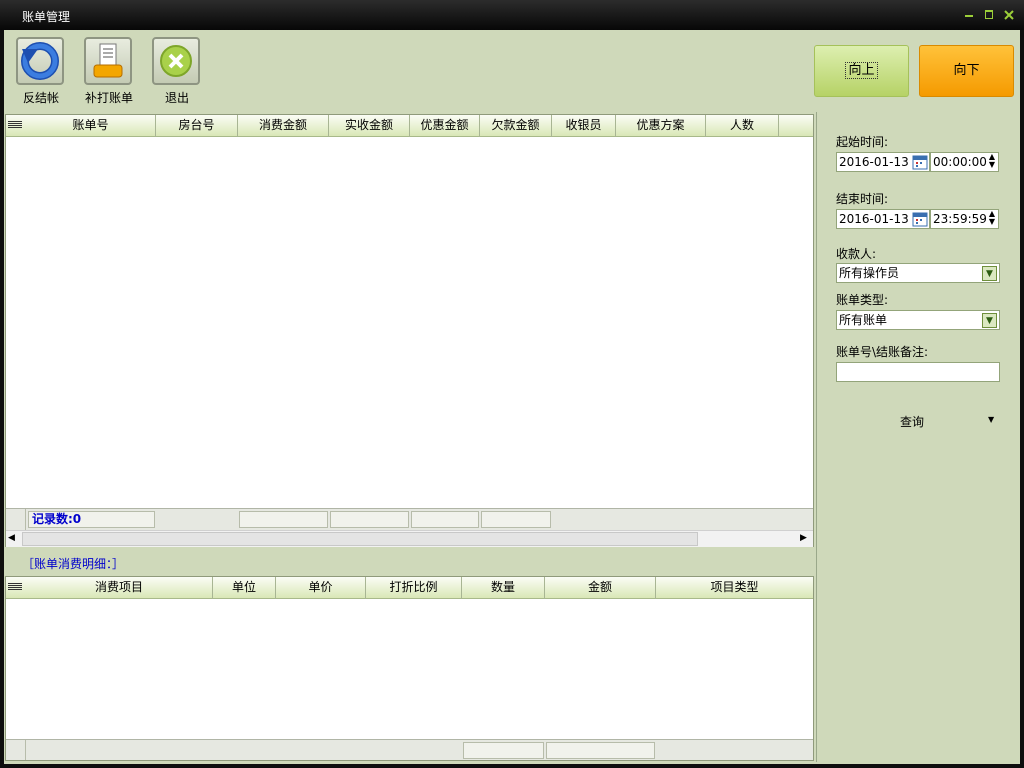 This screenshot has height=768, width=1024. Describe the element at coordinates (108, 98) in the screenshot. I see `reprint-bill-label: 补打账单` at that location.